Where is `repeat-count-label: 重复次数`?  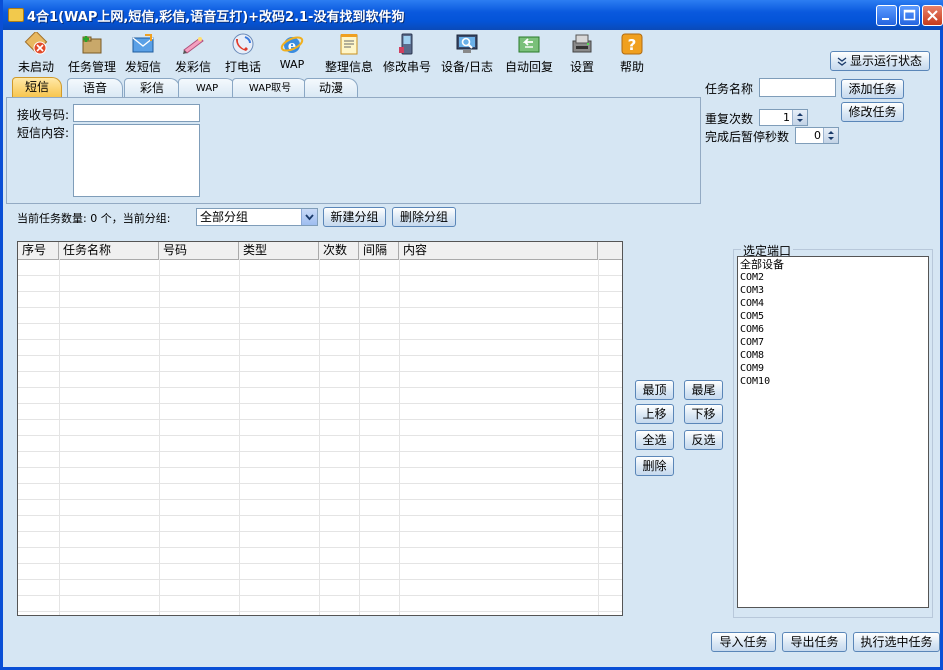 repeat-count-label: 重复次数 is located at coordinates (729, 119).